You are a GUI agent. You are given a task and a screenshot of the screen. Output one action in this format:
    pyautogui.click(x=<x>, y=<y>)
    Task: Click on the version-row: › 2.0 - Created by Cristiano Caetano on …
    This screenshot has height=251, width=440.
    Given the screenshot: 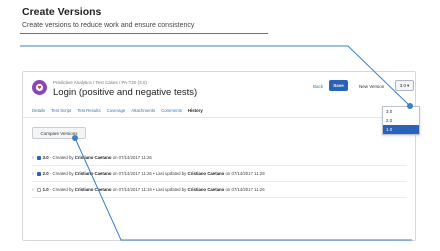 What is the action you would take?
    pyautogui.click(x=148, y=173)
    